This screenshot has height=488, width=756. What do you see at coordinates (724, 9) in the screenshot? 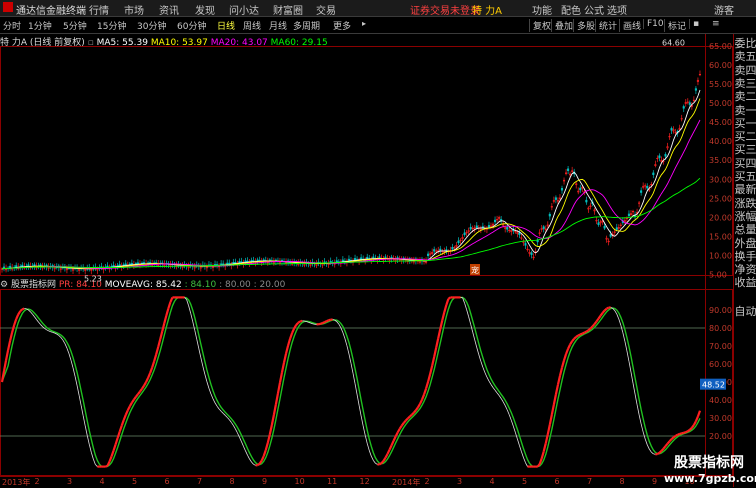
I see `menu-guest: 游客` at bounding box center [724, 9].